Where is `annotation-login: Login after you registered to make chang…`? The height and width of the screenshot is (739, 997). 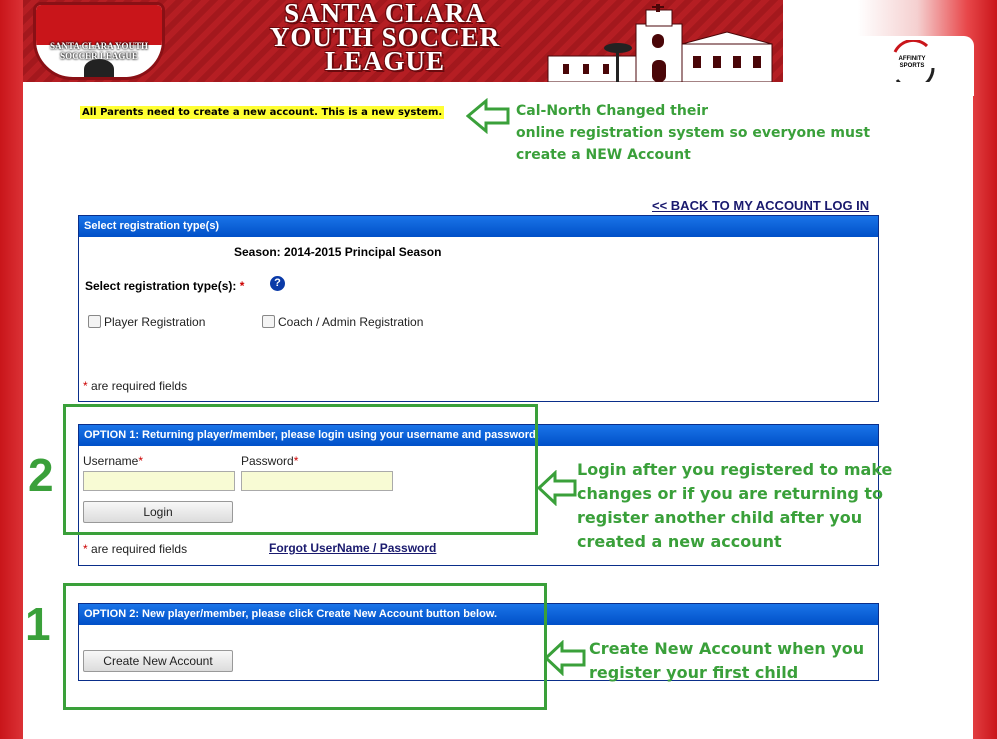
annotation-login: Login after you registered to make chang… is located at coordinates (735, 505).